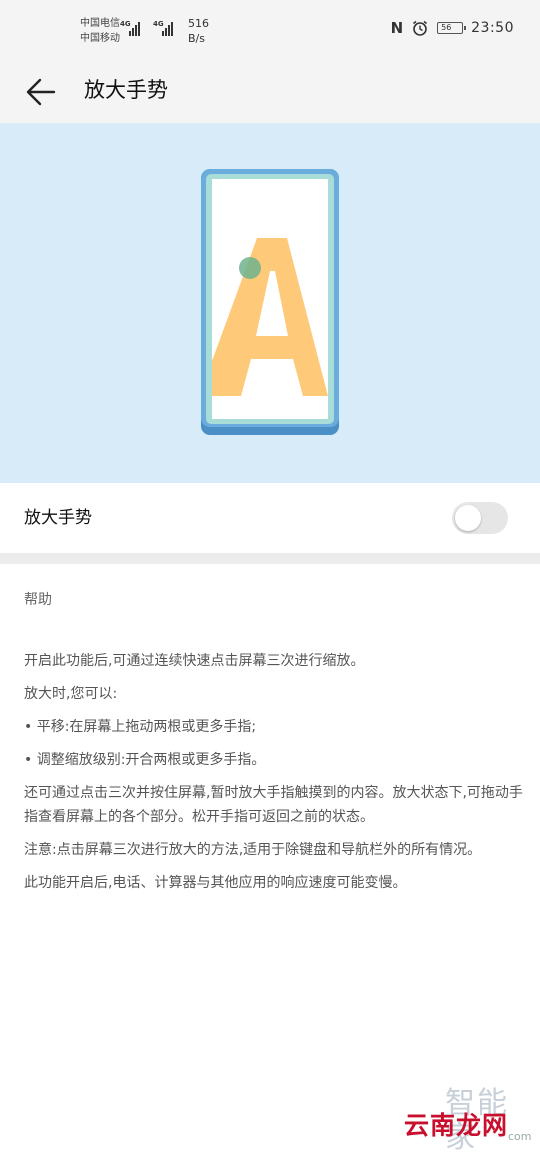 This screenshot has height=1155, width=540. I want to click on magnify-gesture-toggle, so click(480, 518).